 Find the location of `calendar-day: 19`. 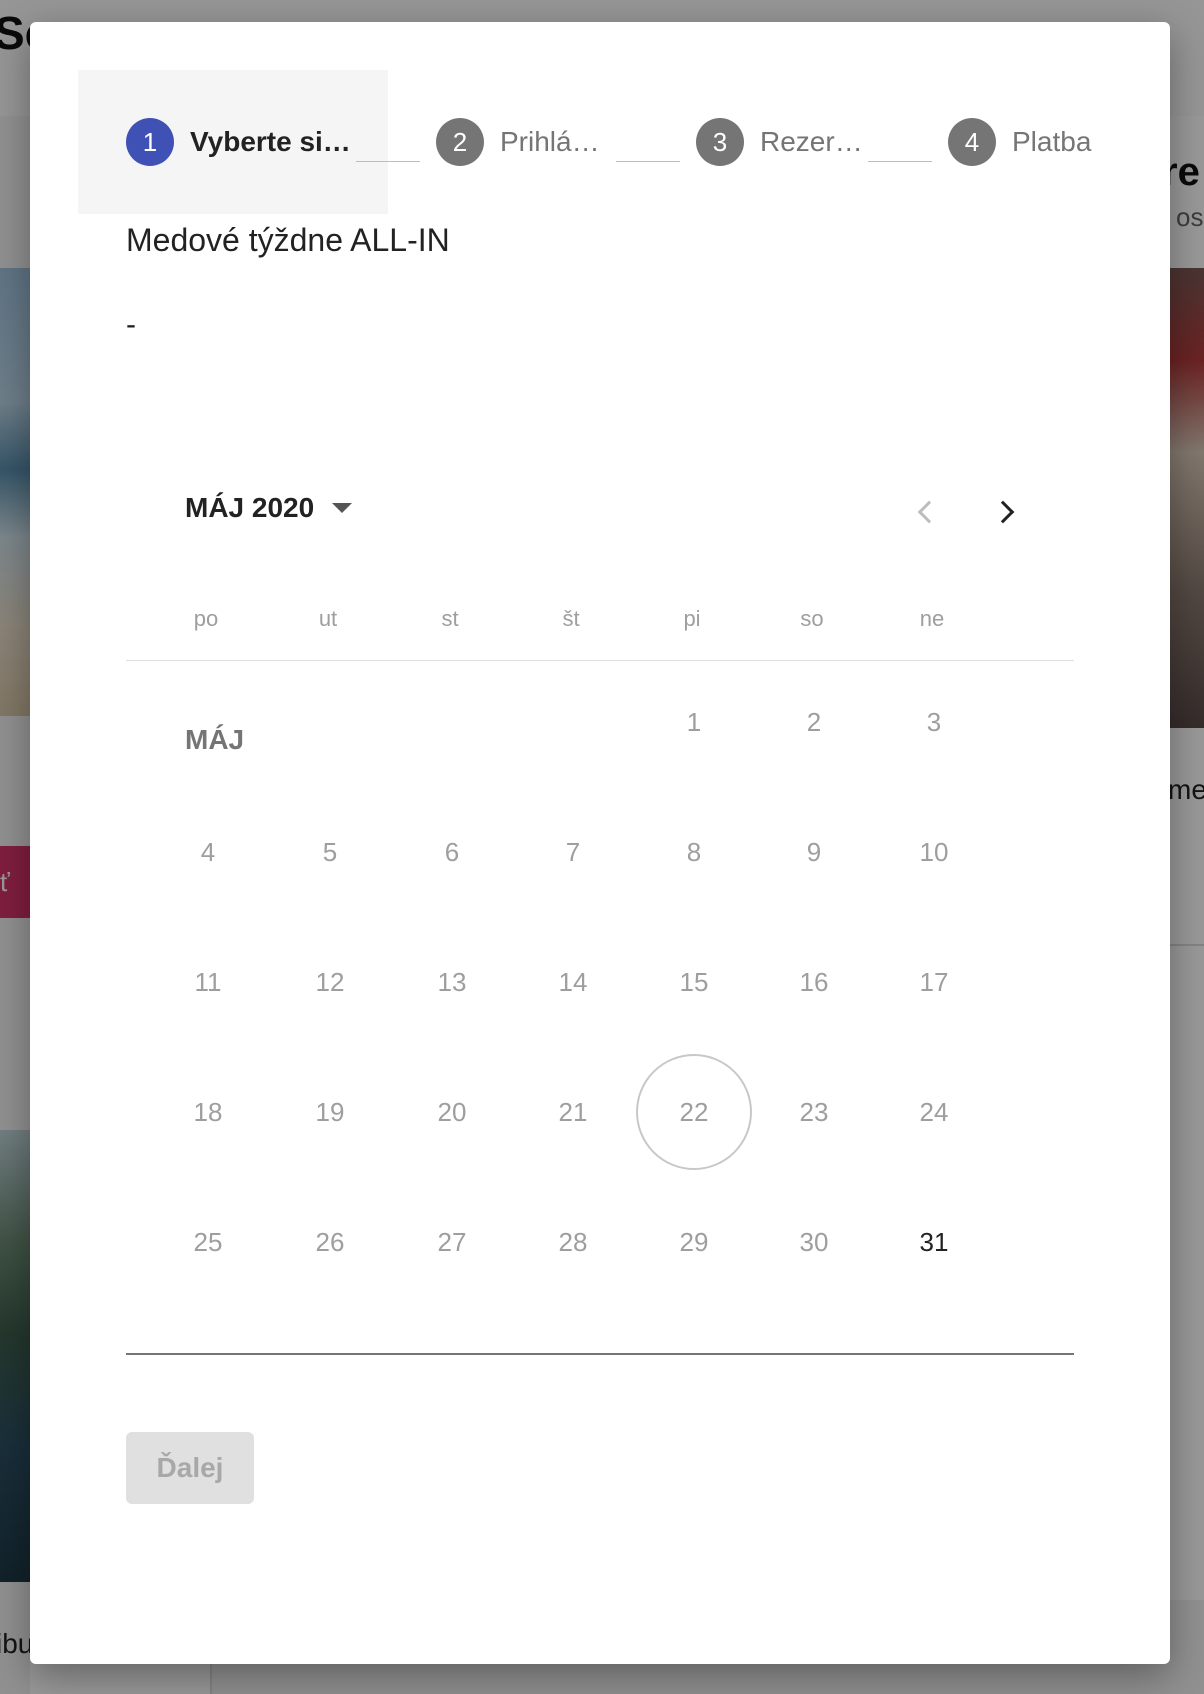

calendar-day: 19 is located at coordinates (330, 1112).